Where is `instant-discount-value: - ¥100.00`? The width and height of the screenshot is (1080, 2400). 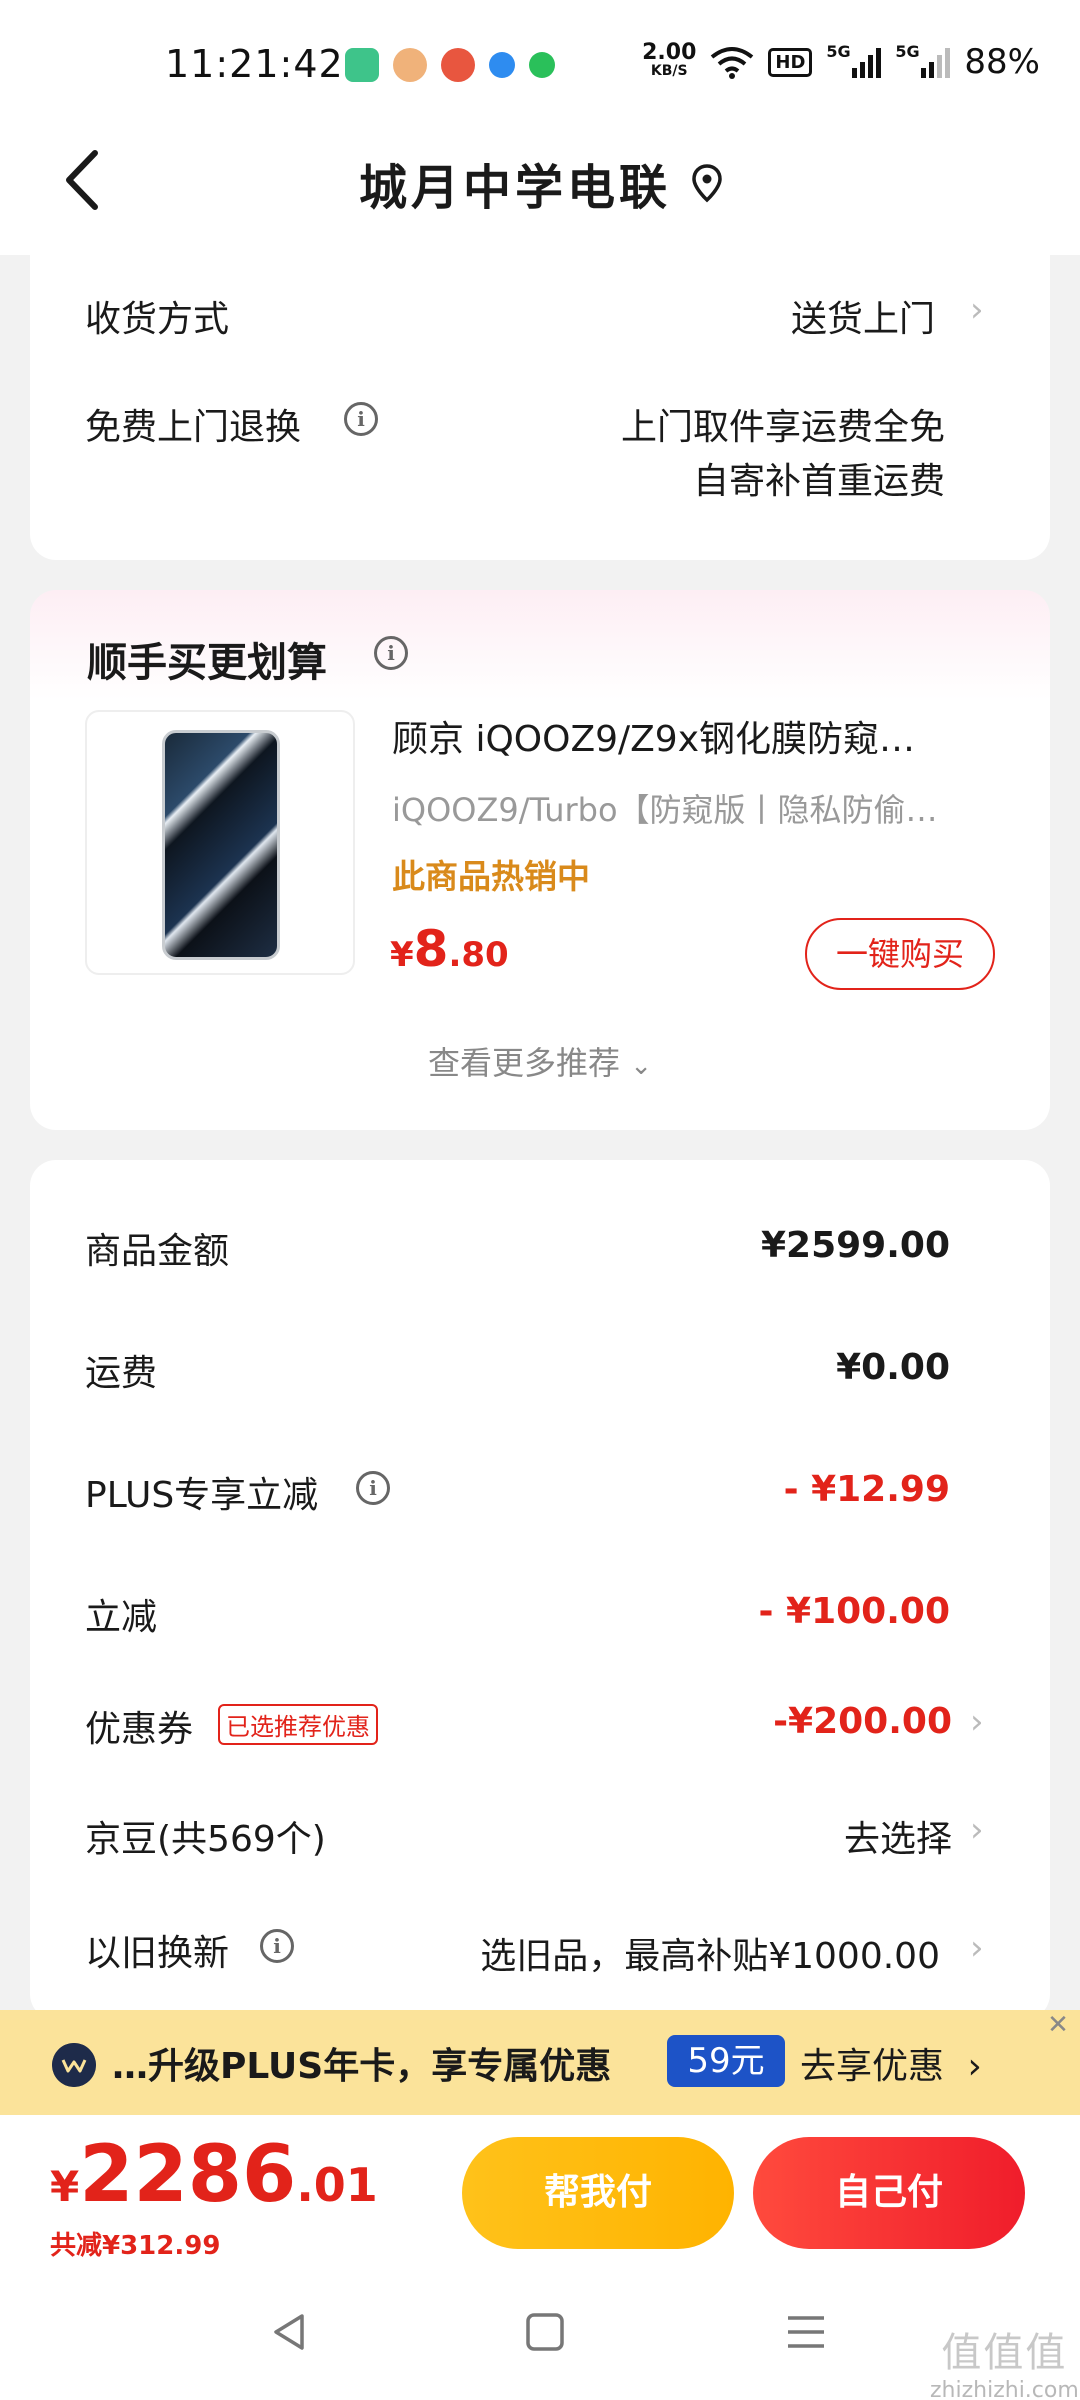
instant-discount-value: - ¥100.00 is located at coordinates (854, 1611).